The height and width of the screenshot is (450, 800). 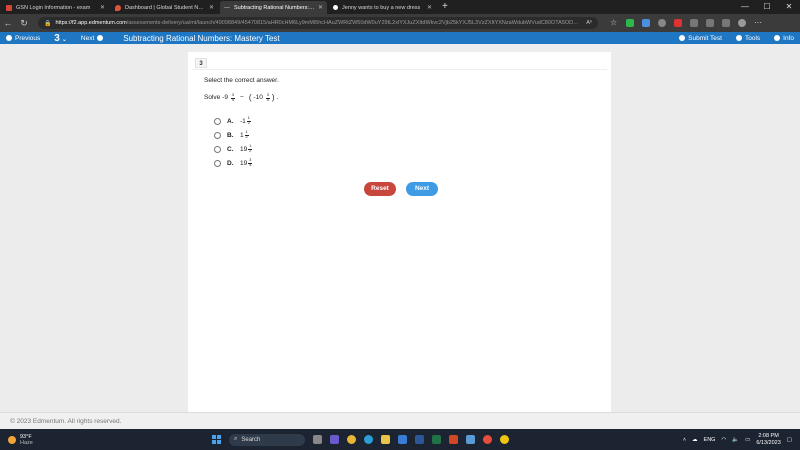 I want to click on task-view-icon, so click(x=317, y=439).